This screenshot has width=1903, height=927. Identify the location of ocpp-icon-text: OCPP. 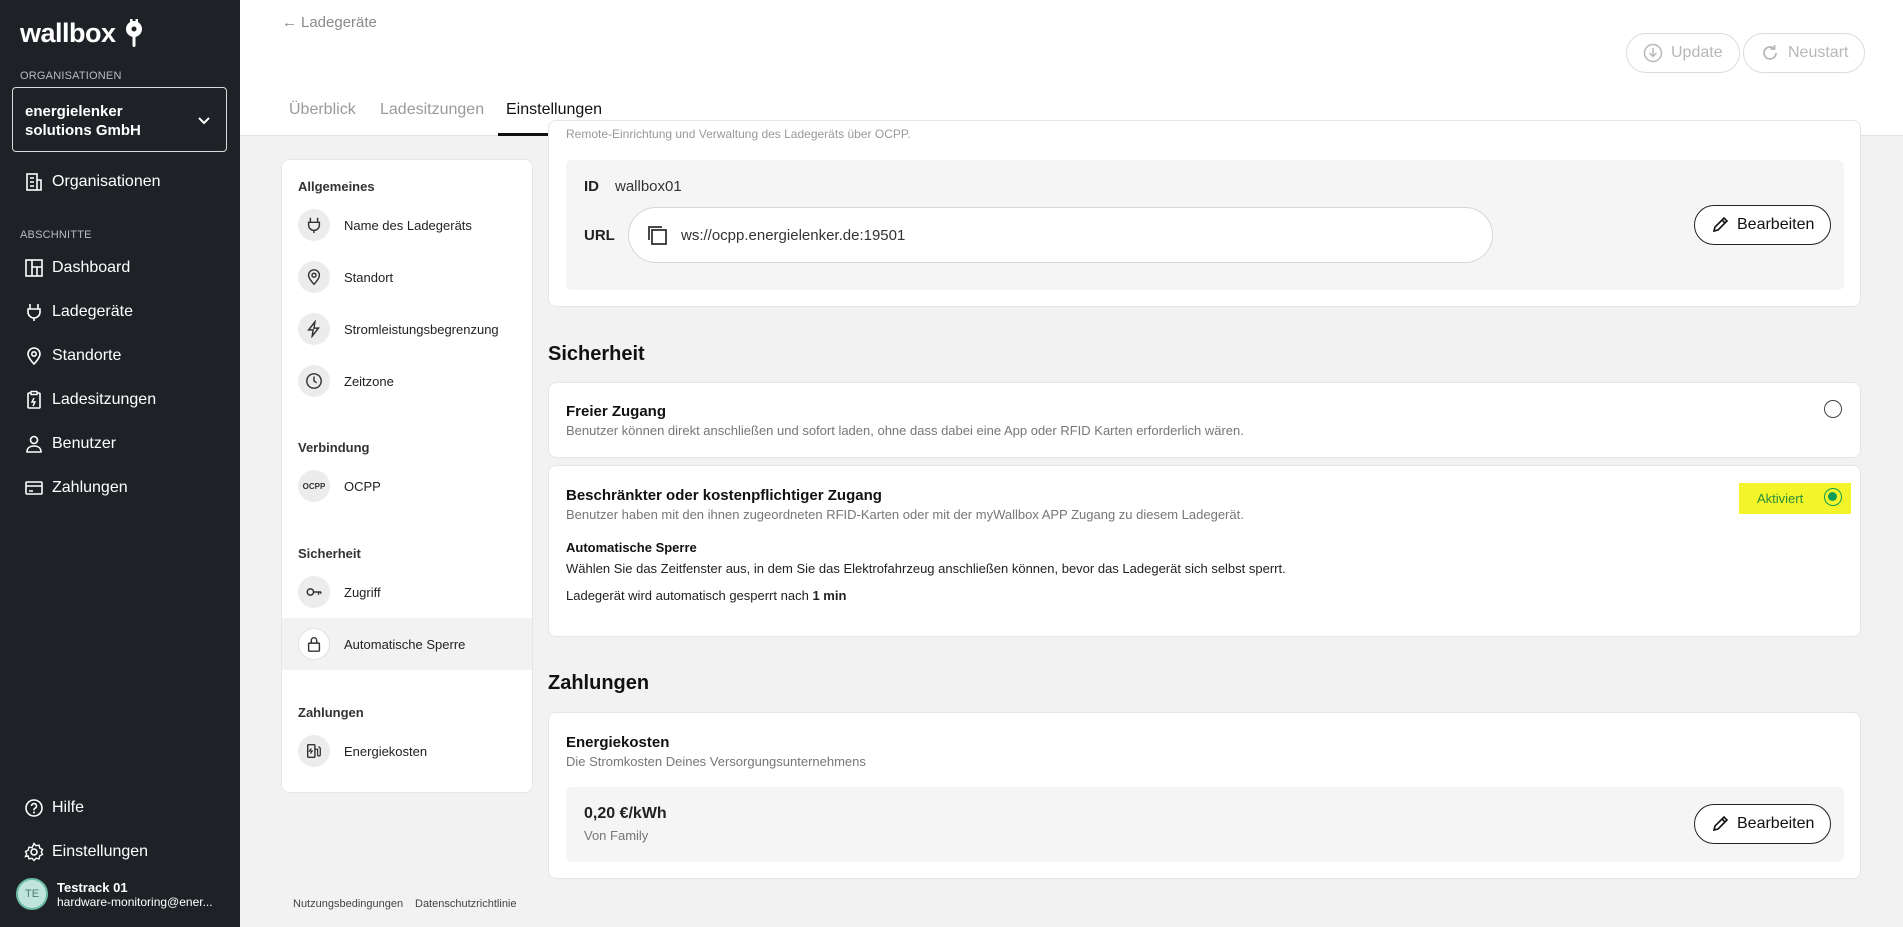
(314, 486).